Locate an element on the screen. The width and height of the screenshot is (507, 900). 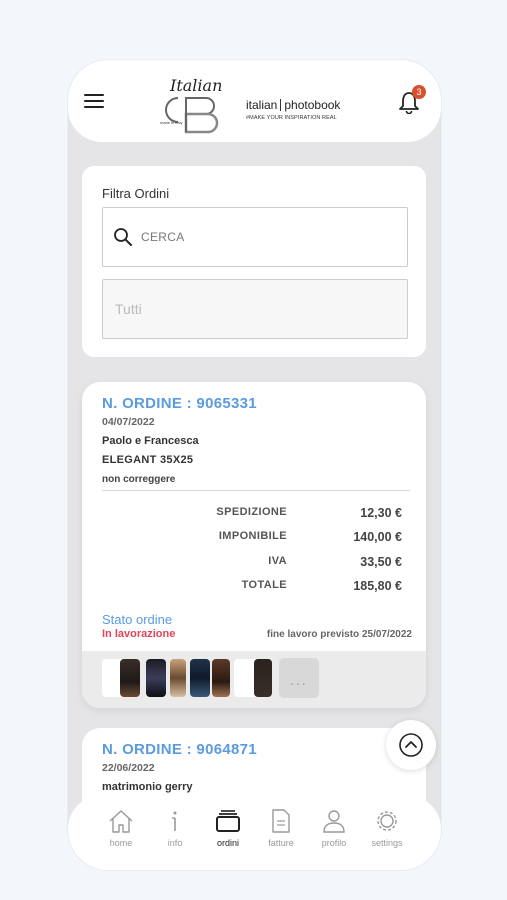
vat-label: IVA is located at coordinates (277, 561).